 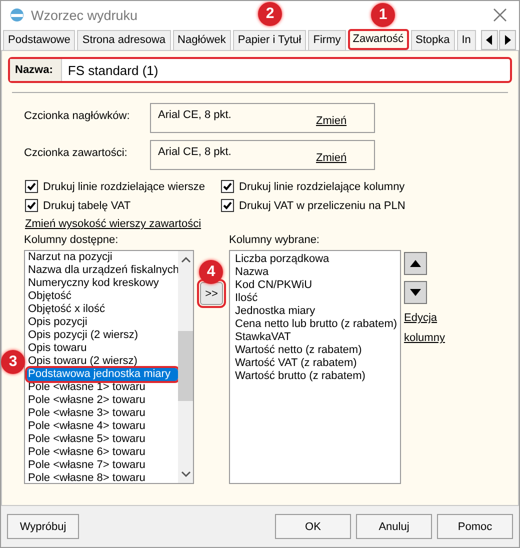 What do you see at coordinates (124, 40) in the screenshot?
I see `tab: Strona adresowa` at bounding box center [124, 40].